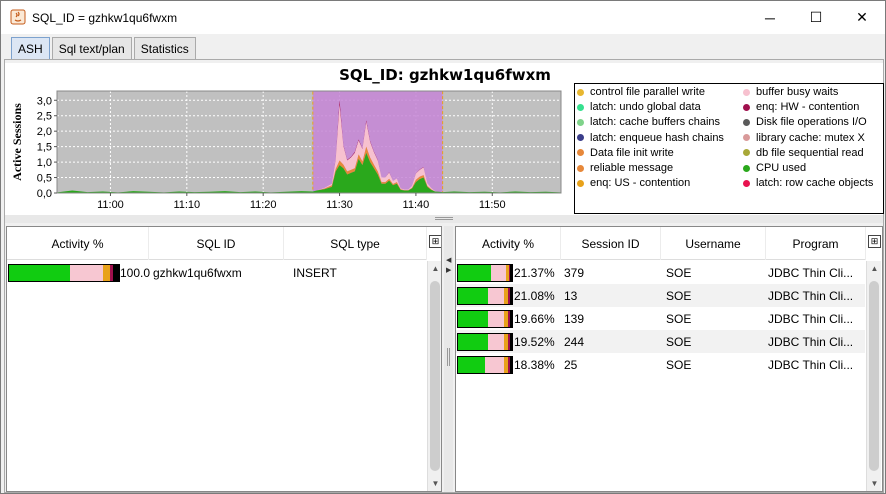 The height and width of the screenshot is (494, 886). I want to click on y-tick-label: 1,0, so click(44, 163).